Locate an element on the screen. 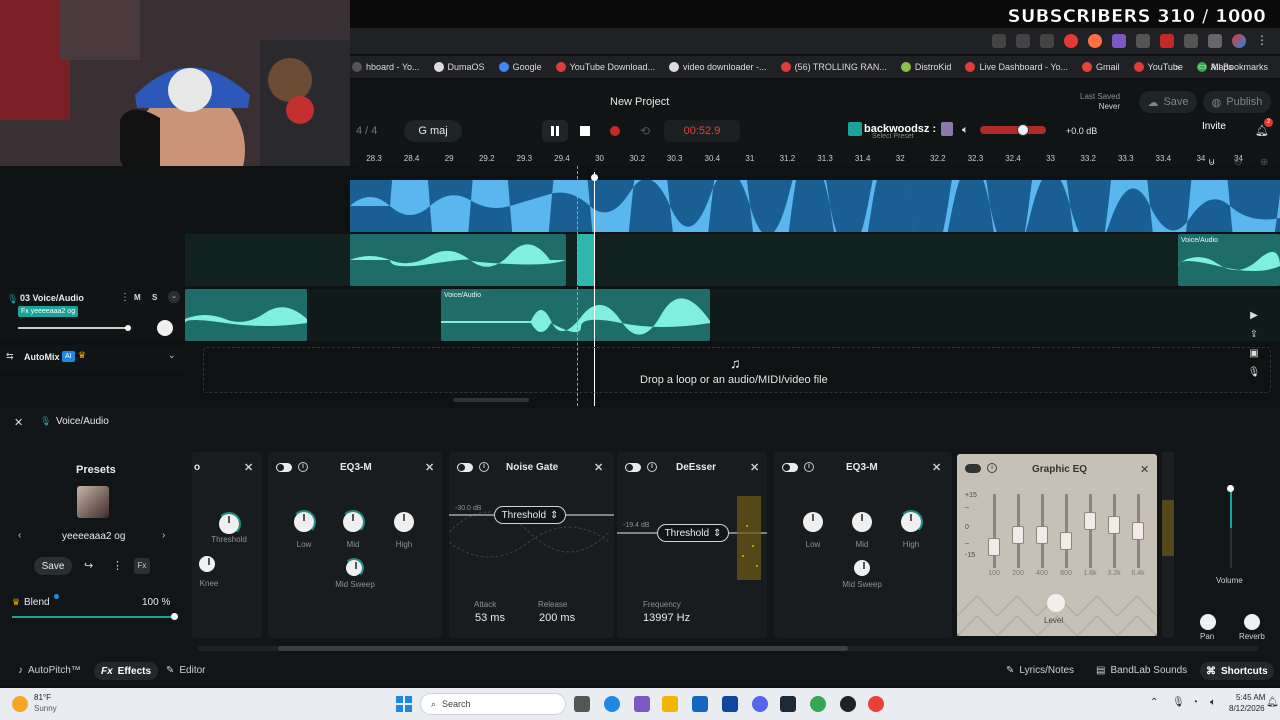 The width and height of the screenshot is (1280, 720). shortcuts-button: ⌘ Shortcuts is located at coordinates (1237, 671).